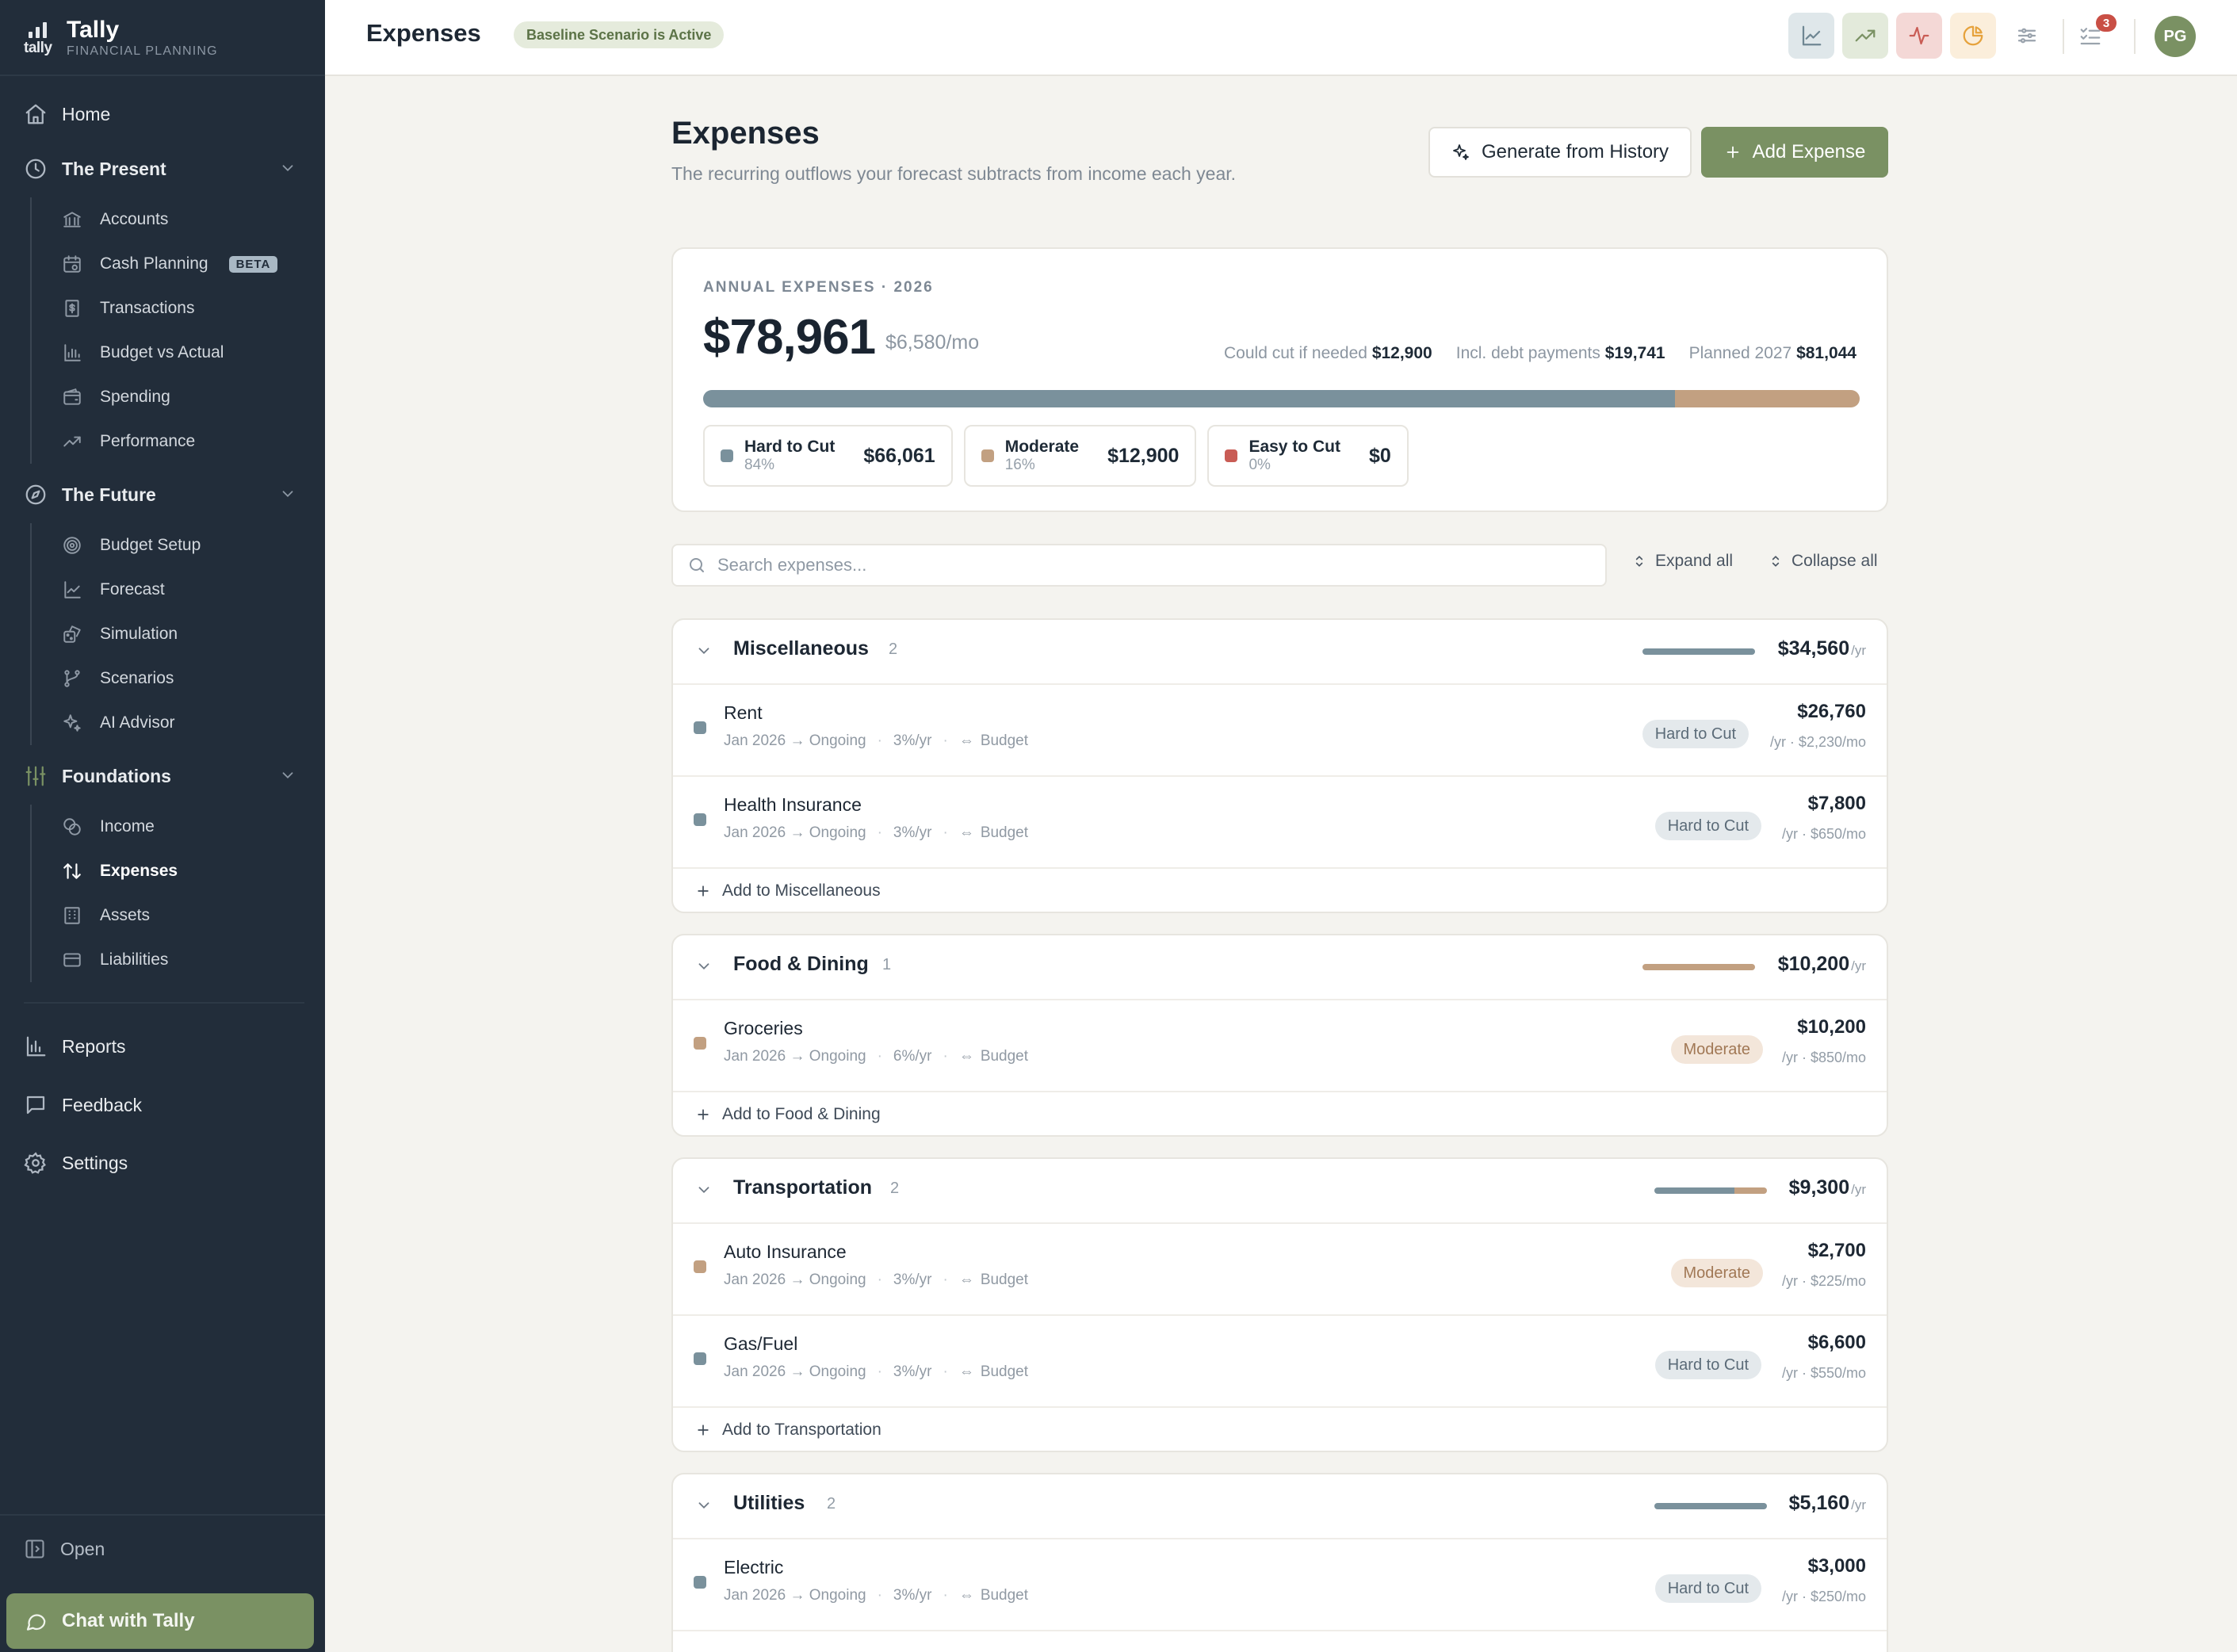  Describe the element at coordinates (1682, 561) in the screenshot. I see `expand-all-button: Expand all` at that location.